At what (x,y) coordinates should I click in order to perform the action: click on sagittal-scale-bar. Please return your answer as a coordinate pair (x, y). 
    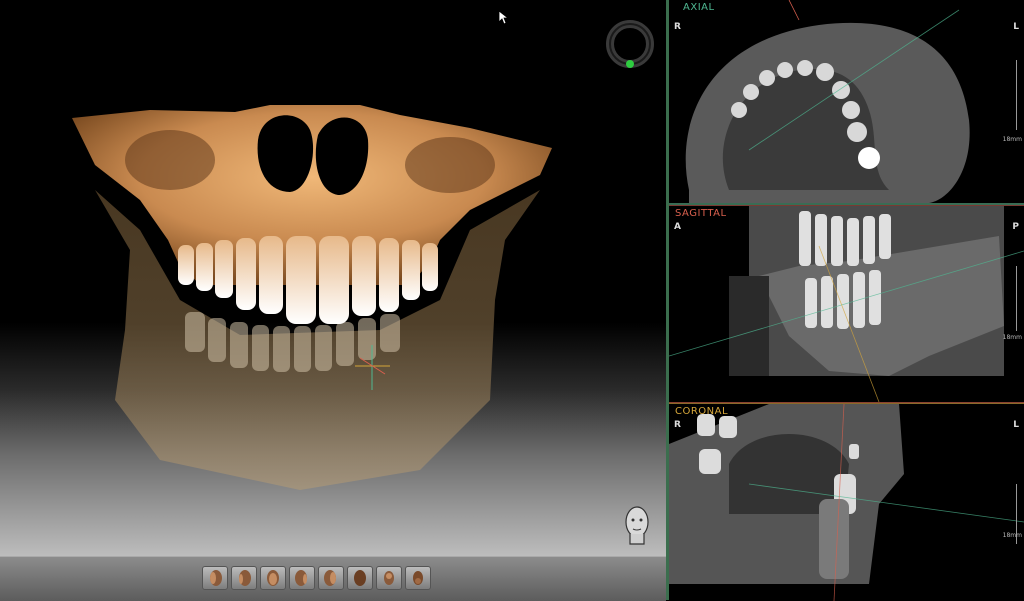
    Looking at the image, I should click on (1018, 298).